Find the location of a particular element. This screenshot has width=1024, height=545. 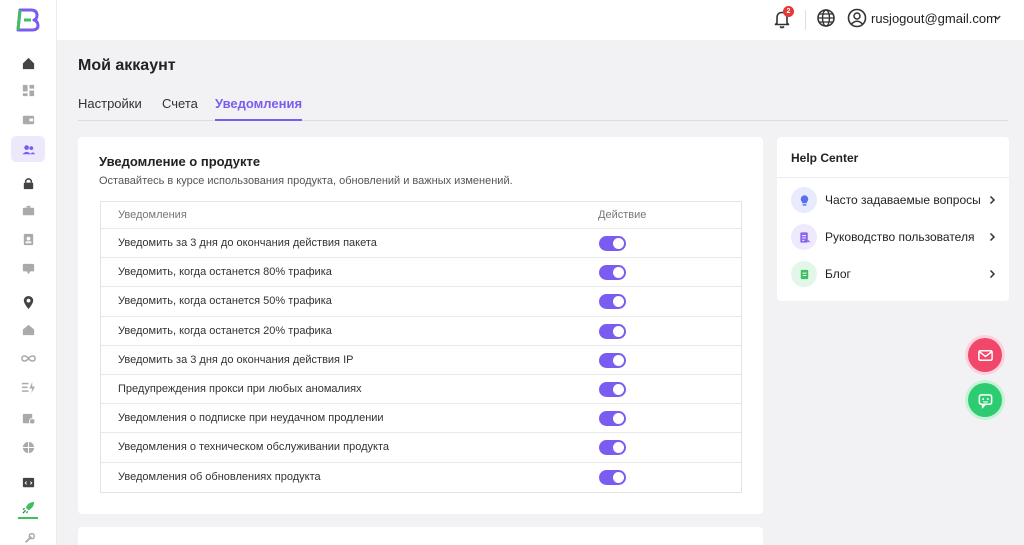

notification-badge: 2 is located at coordinates (788, 11).